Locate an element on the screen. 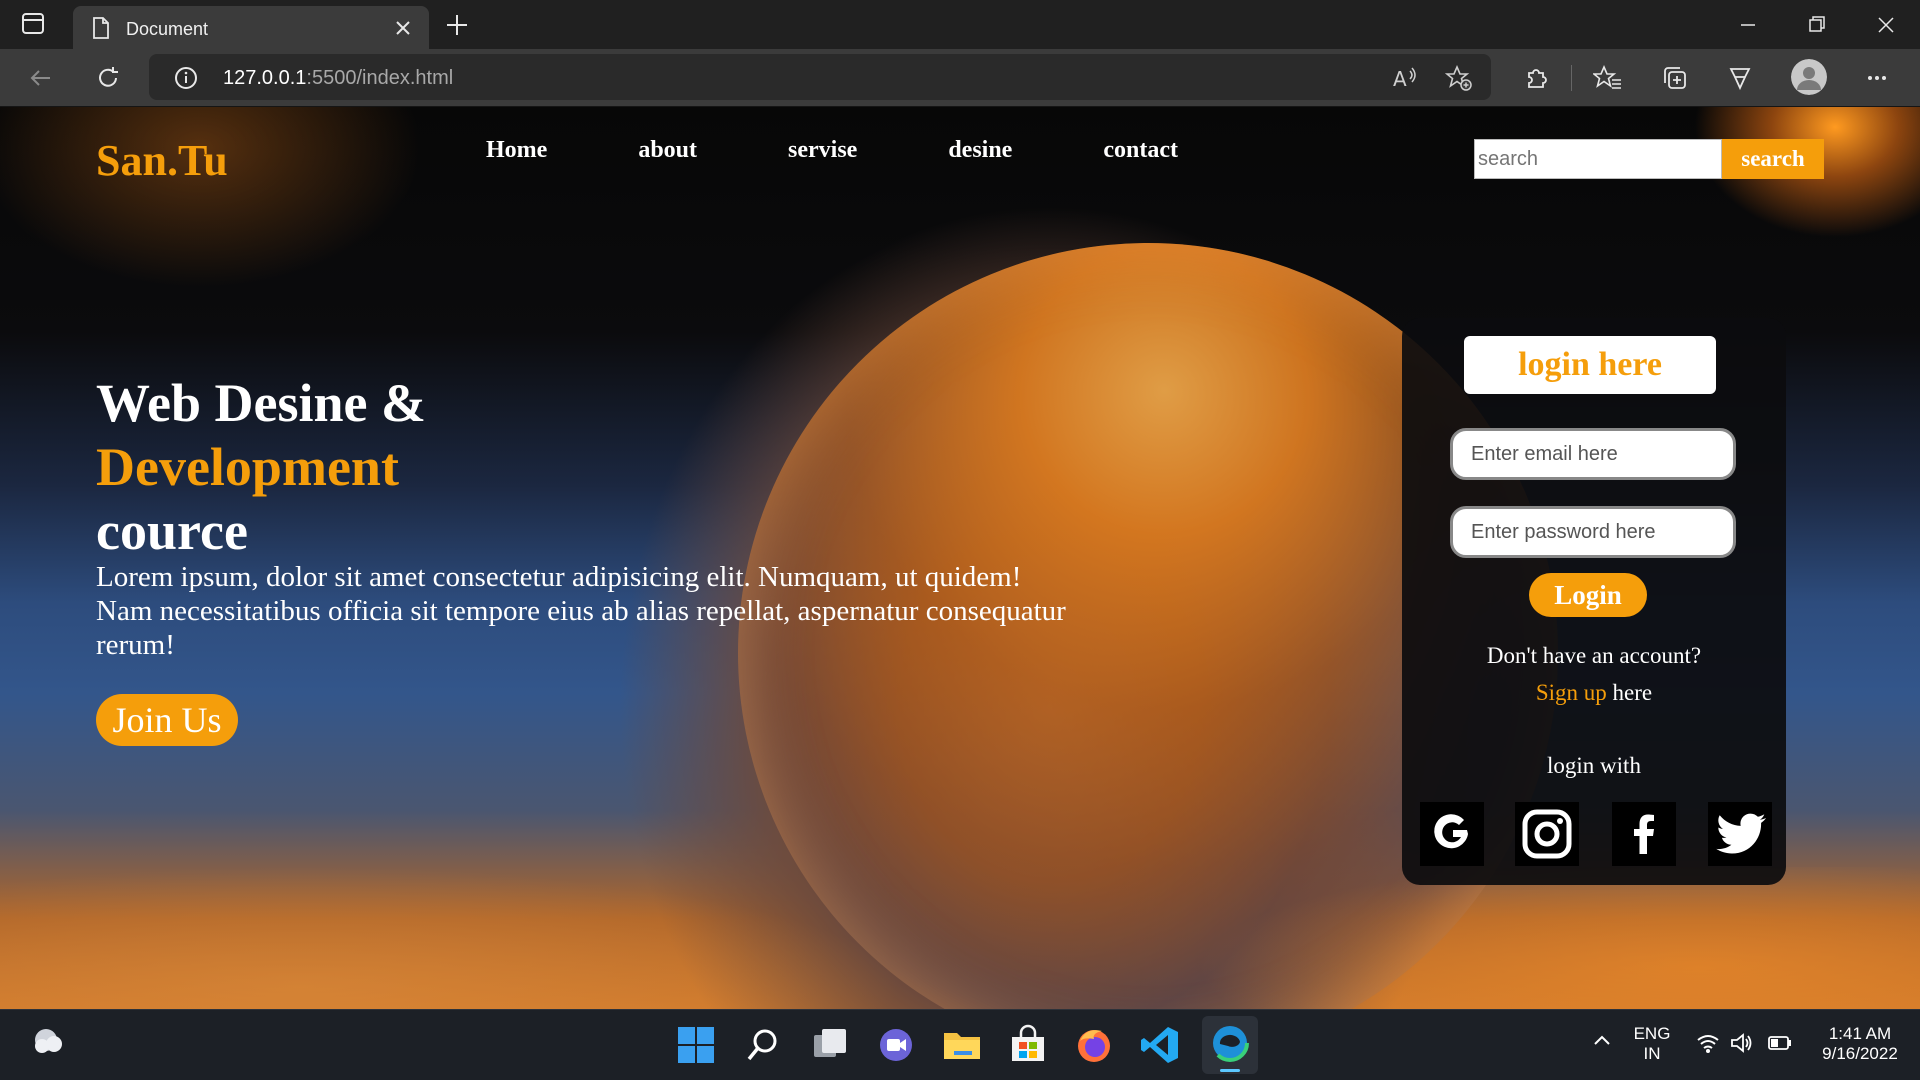  signup-line: Sign up here is located at coordinates (1594, 693).